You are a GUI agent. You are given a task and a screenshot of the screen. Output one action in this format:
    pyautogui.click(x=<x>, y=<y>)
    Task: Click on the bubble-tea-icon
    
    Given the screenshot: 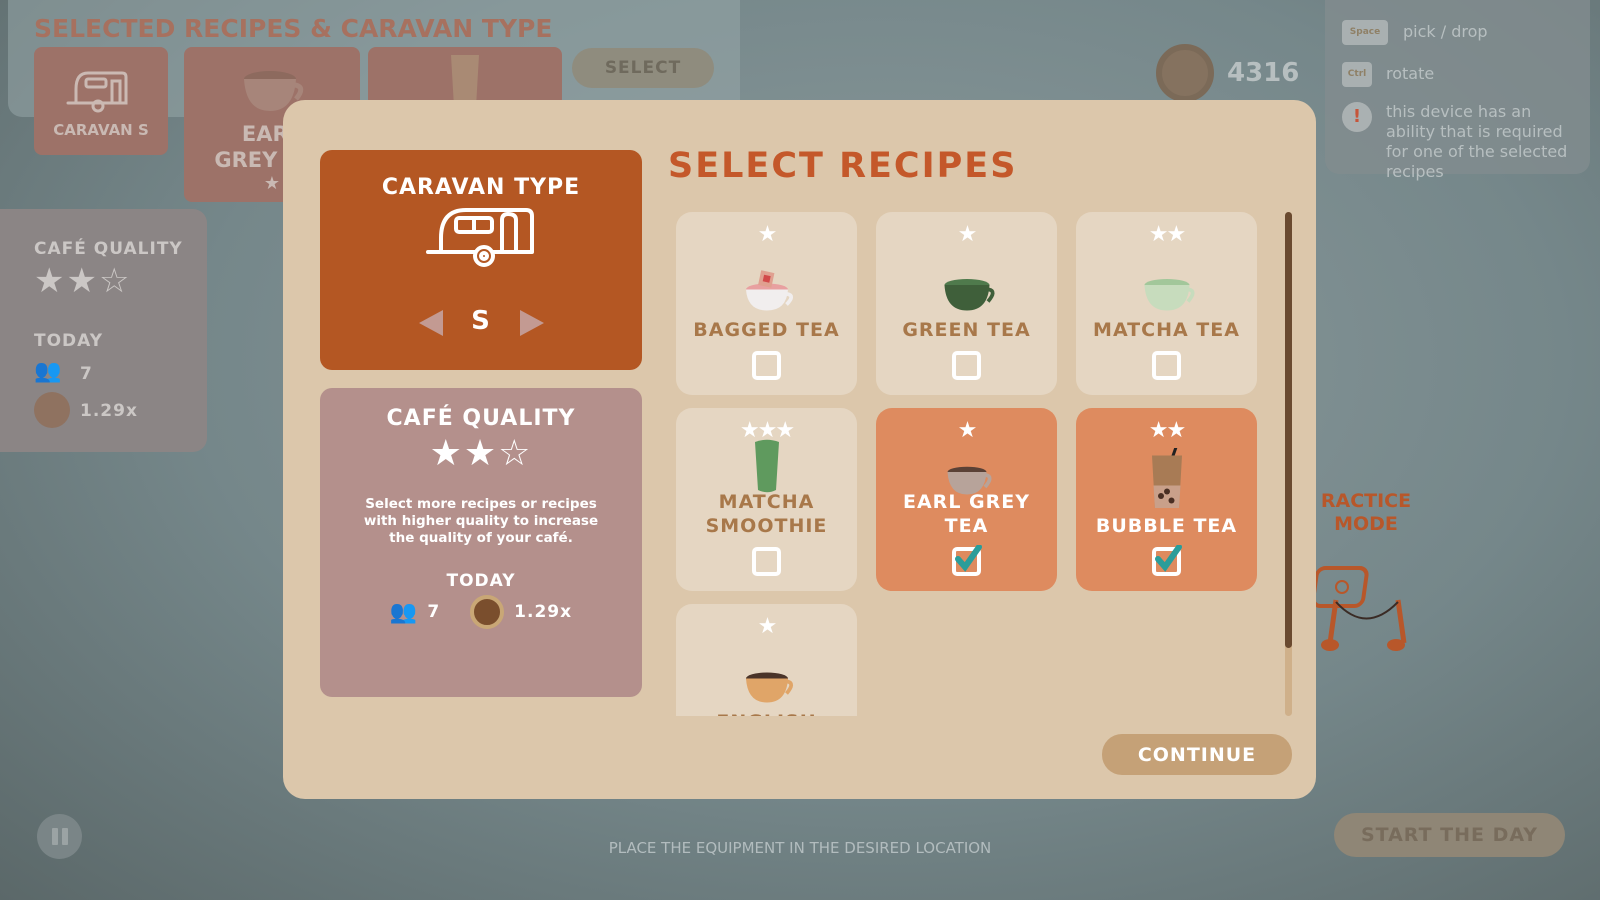 What is the action you would take?
    pyautogui.click(x=466, y=61)
    